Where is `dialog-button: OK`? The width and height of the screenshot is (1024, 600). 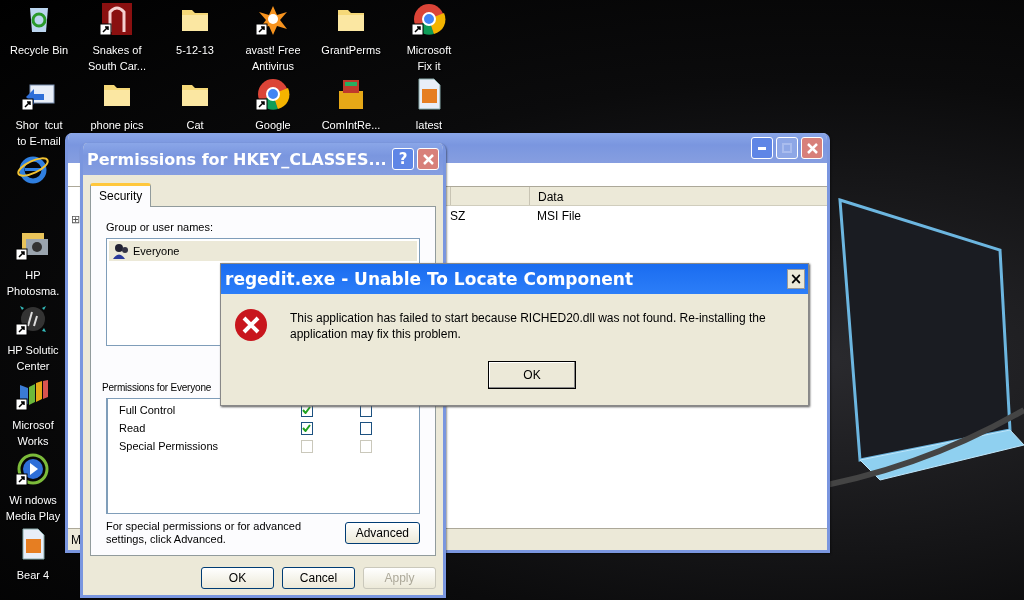 dialog-button: OK is located at coordinates (237, 578).